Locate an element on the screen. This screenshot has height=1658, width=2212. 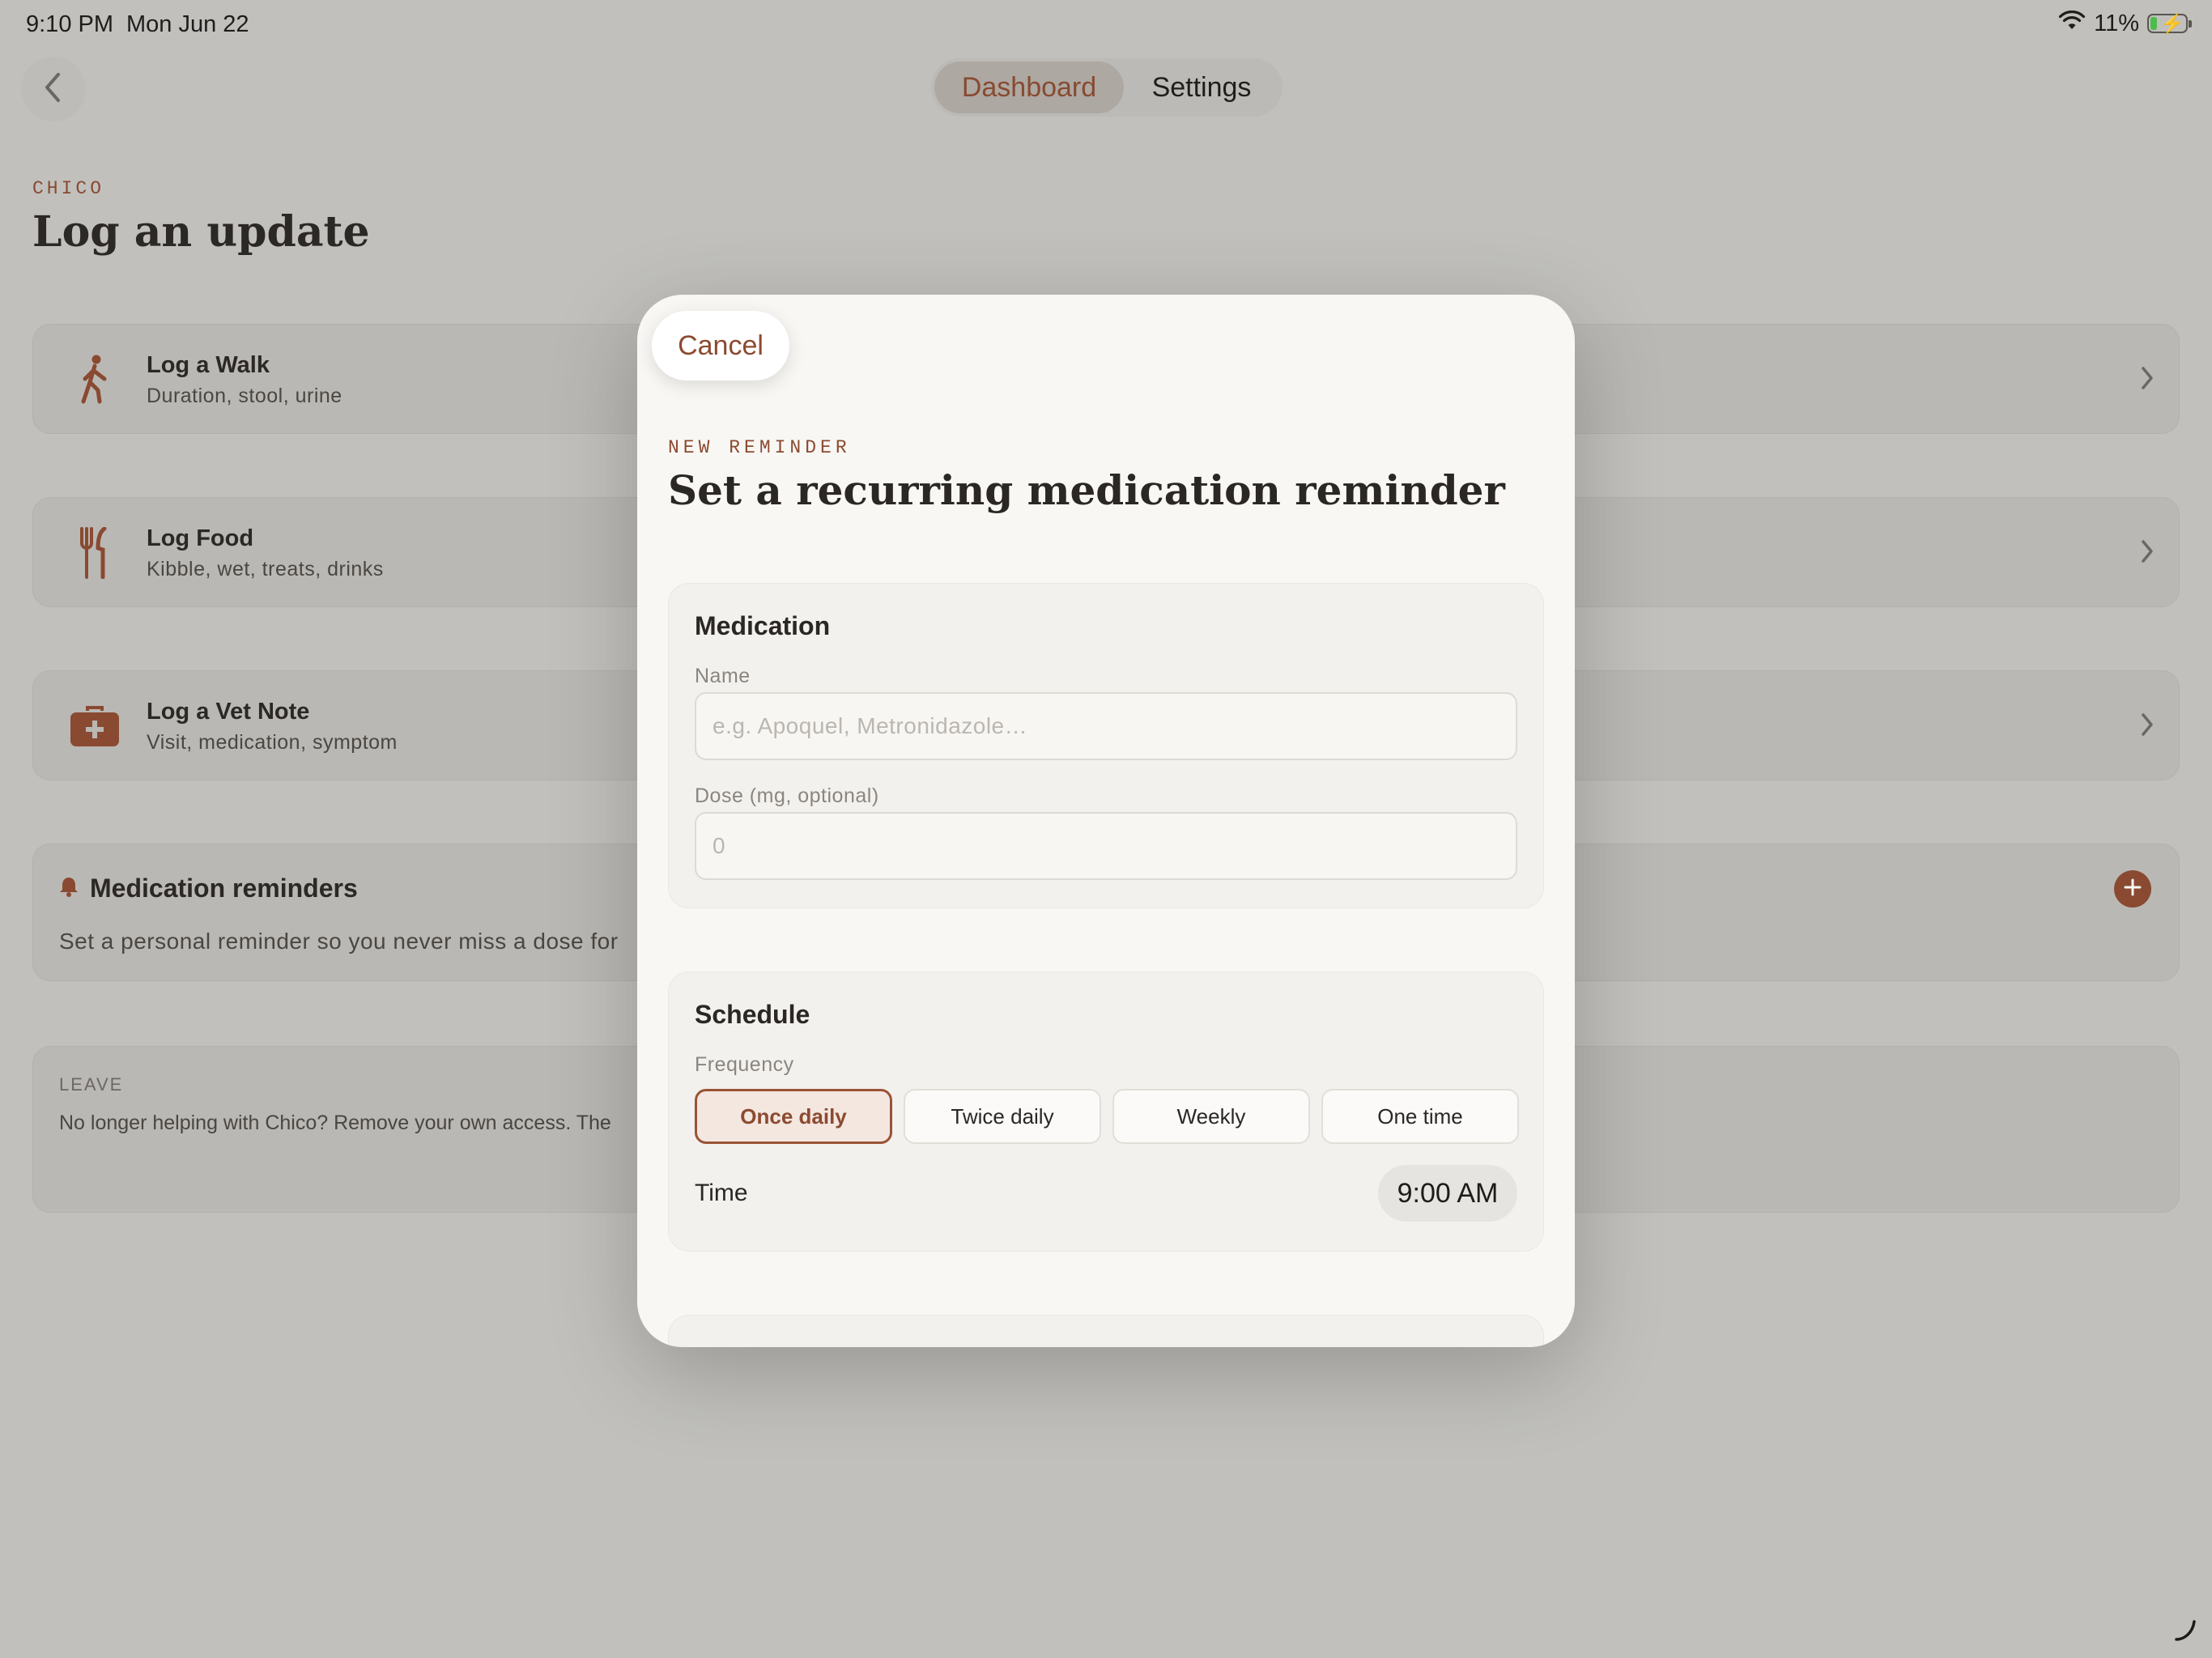
frequency-options: Once daily Twice daily Weekly One time is located at coordinates (1107, 1116).